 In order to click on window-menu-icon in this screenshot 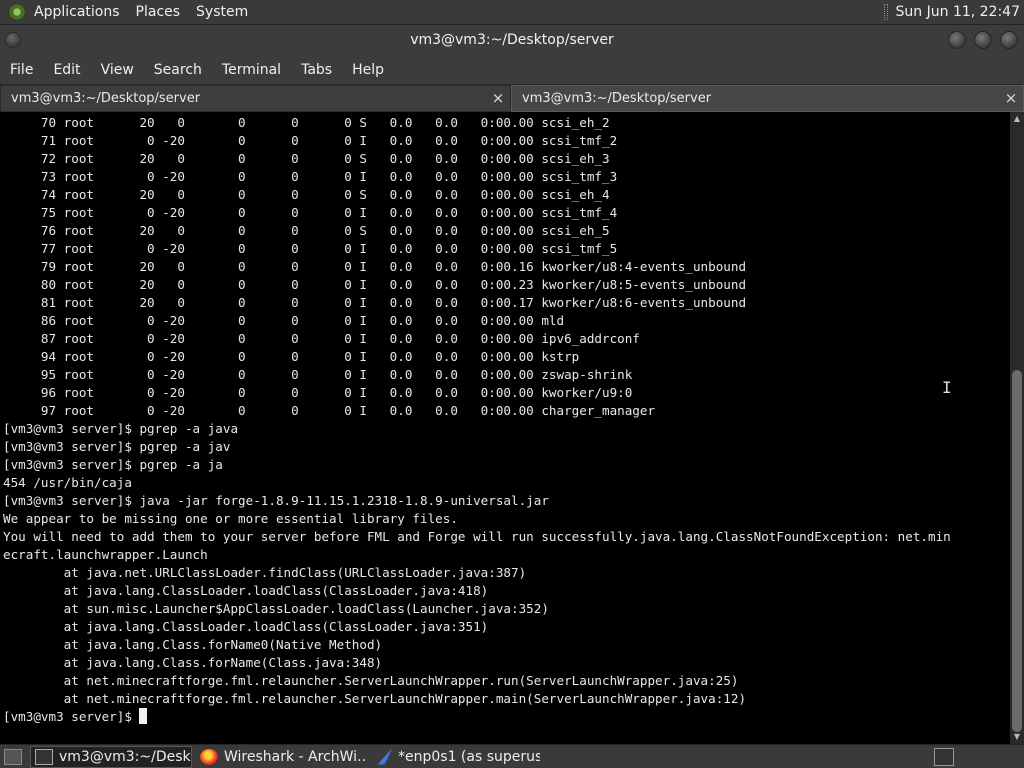, I will do `click(13, 40)`.